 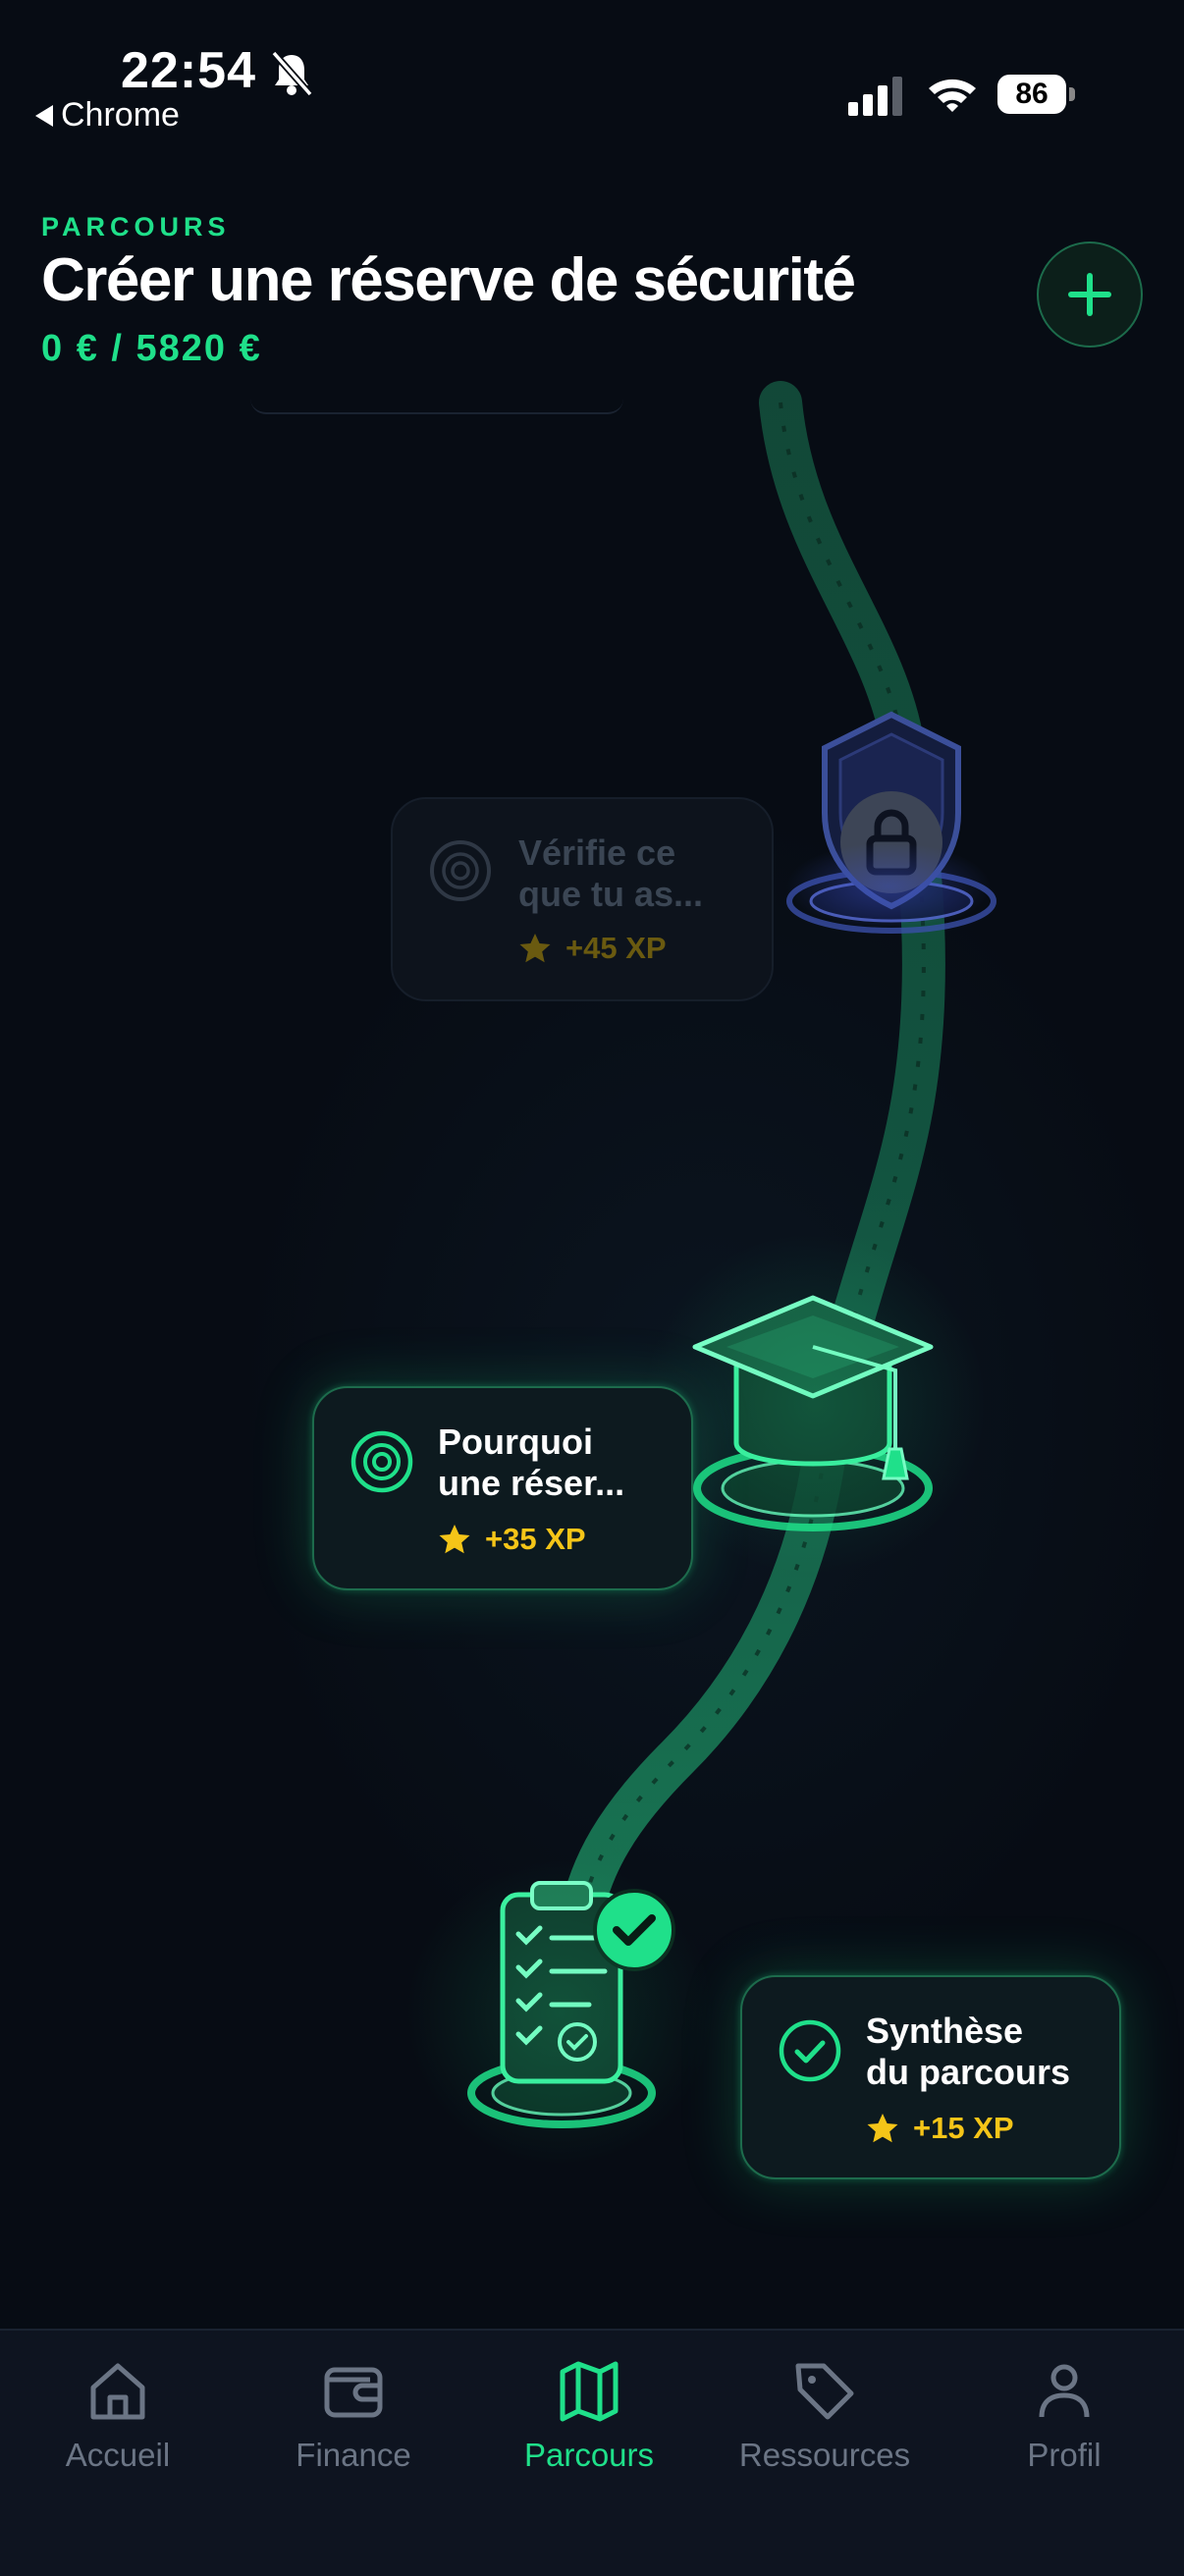 I want to click on xp-label: +15 XP, so click(x=963, y=2128).